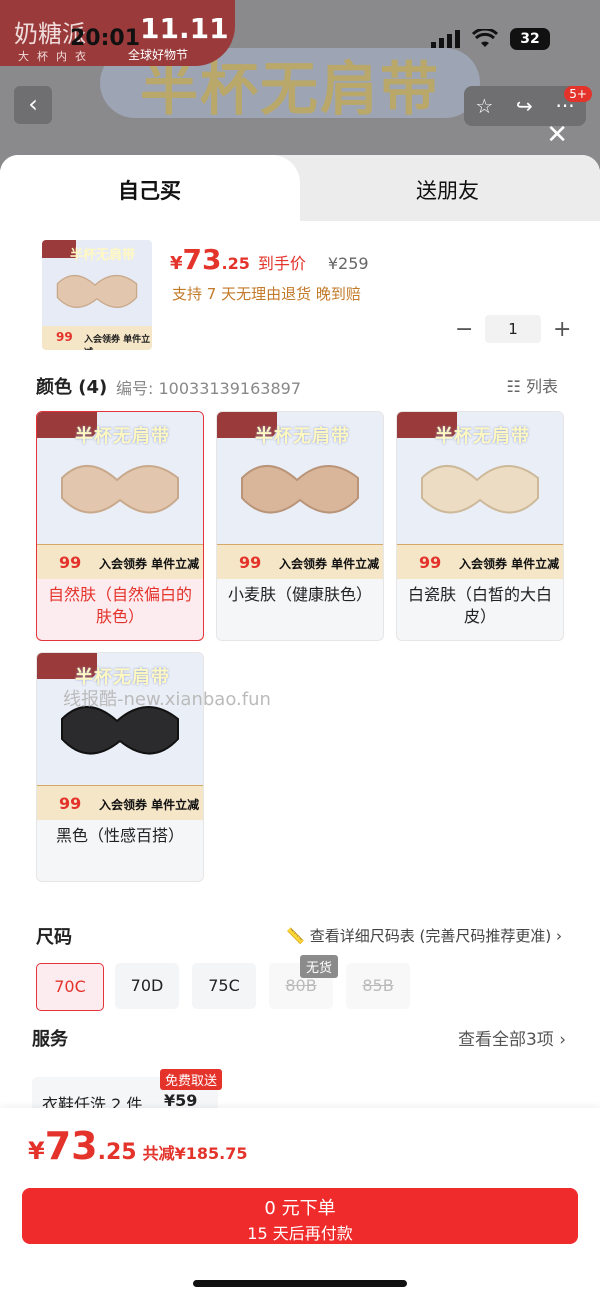 The height and width of the screenshot is (1300, 600). I want to click on color-option-label: 黑色（性感百搭）, so click(119, 835).